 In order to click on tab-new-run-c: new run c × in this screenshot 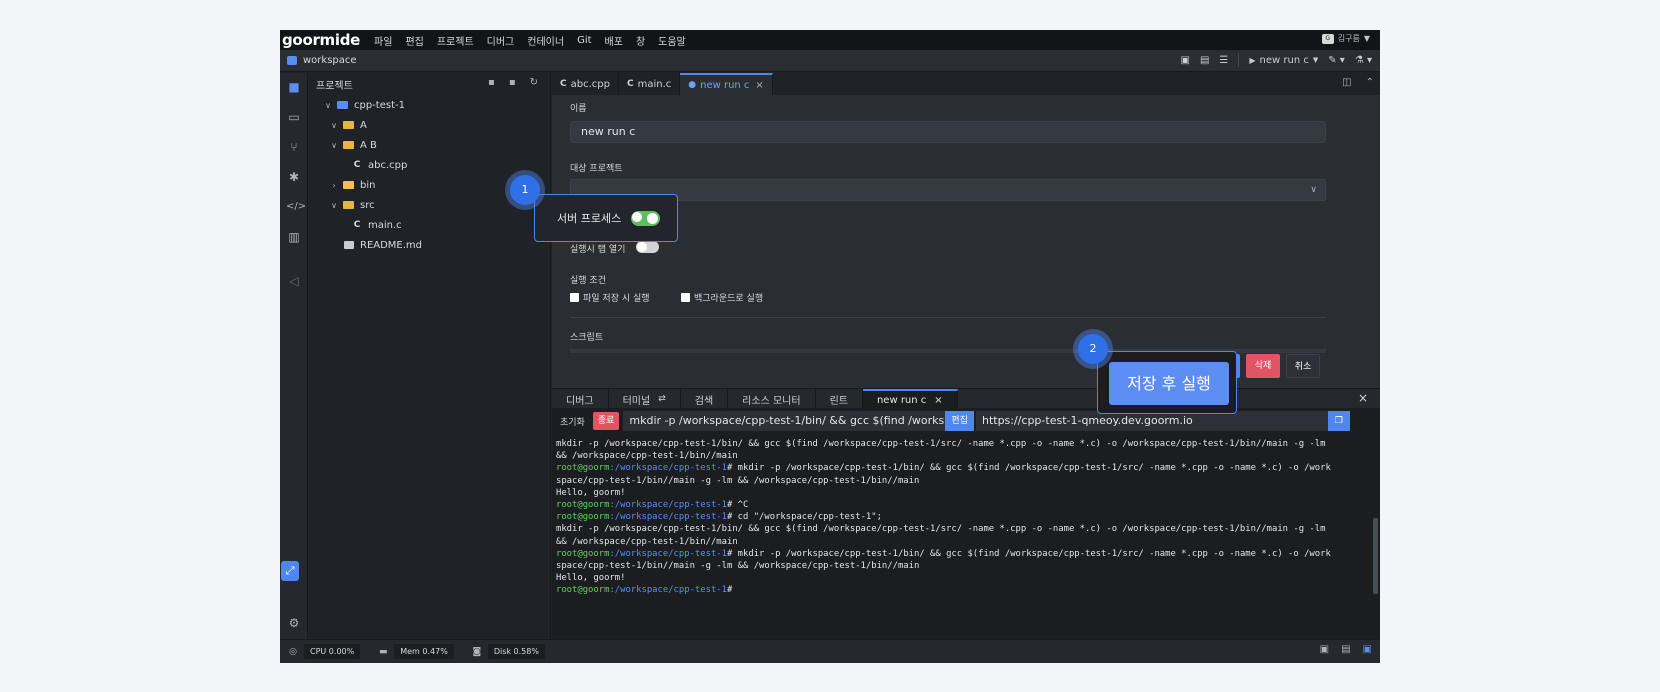, I will do `click(910, 399)`.